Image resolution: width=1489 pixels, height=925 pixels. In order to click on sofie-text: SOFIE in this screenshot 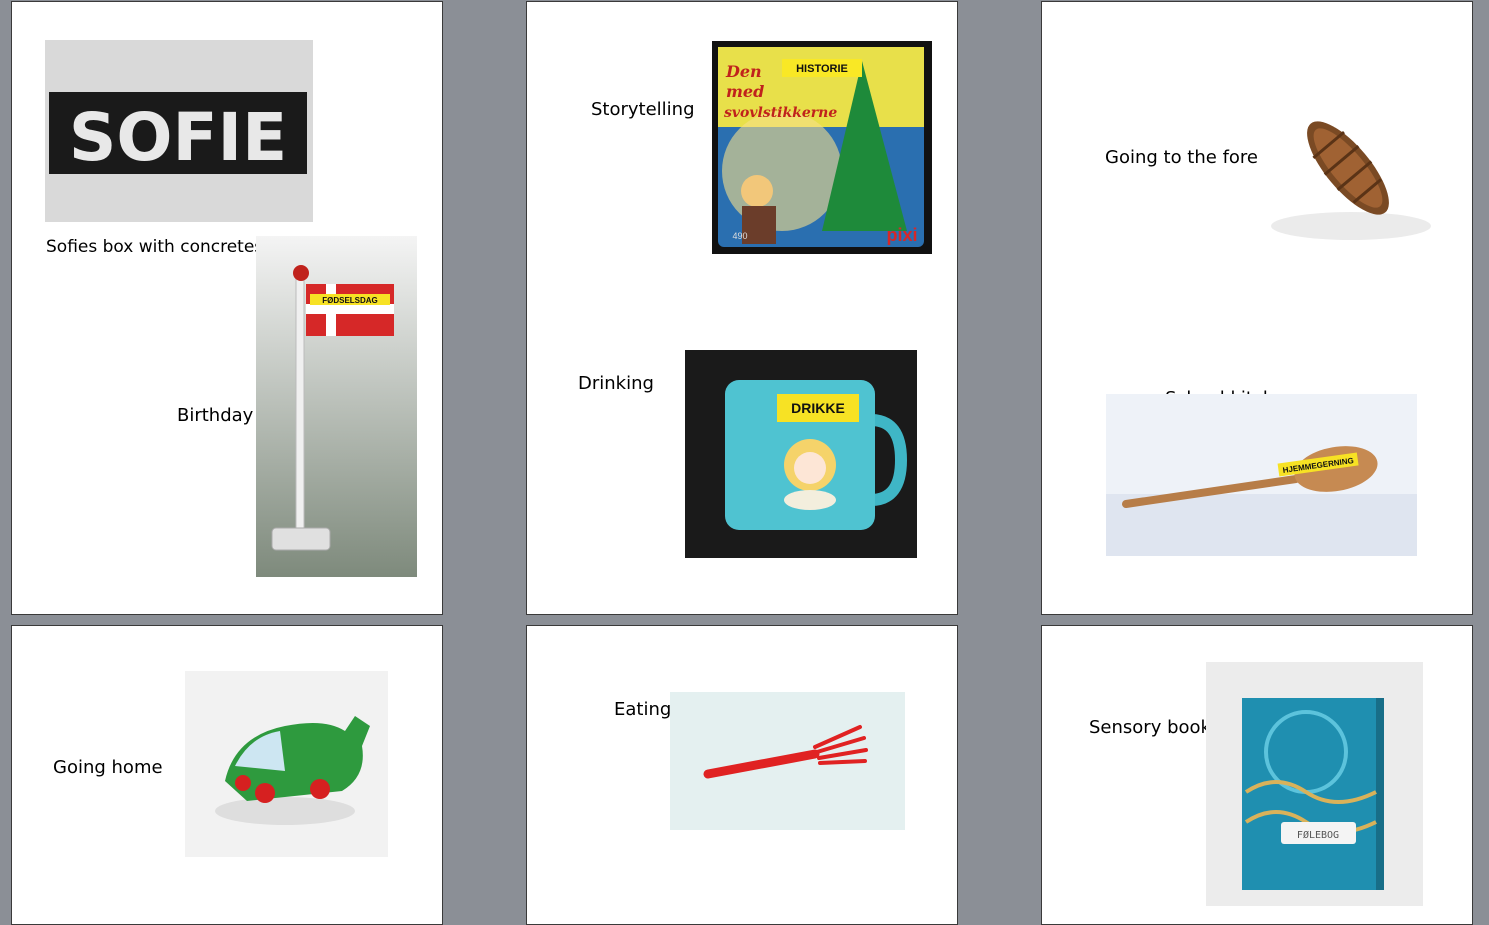, I will do `click(178, 137)`.